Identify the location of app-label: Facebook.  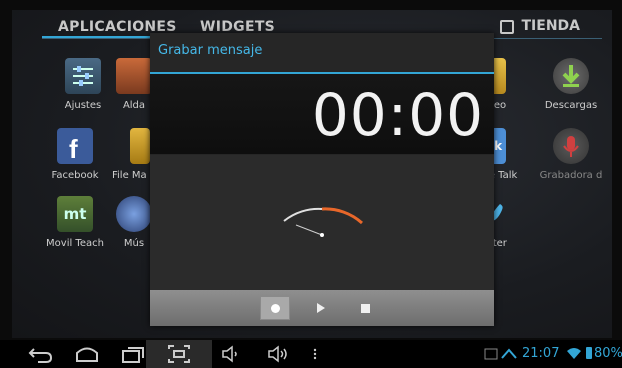
(75, 175).